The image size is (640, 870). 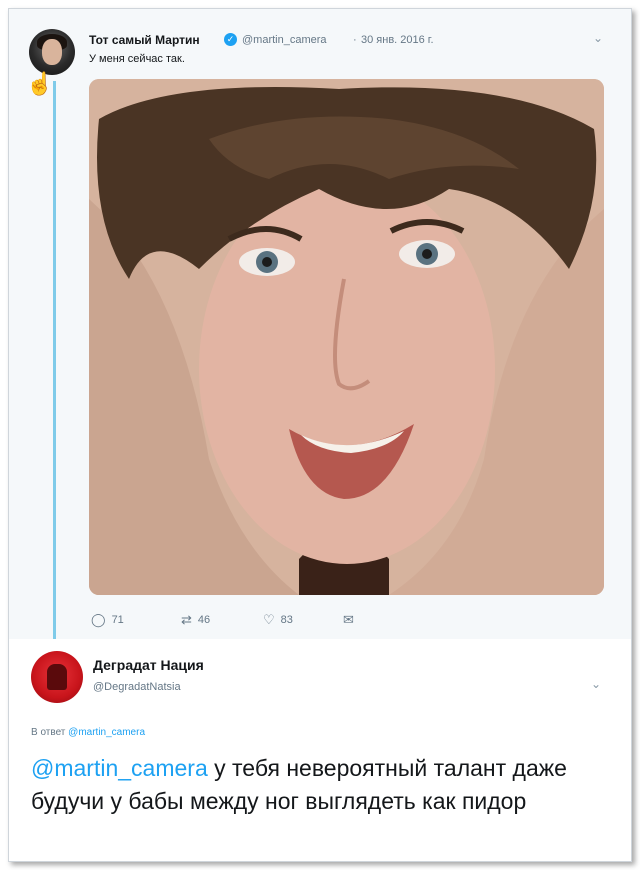 I want to click on mention-link: @martin_camera, so click(x=119, y=768).